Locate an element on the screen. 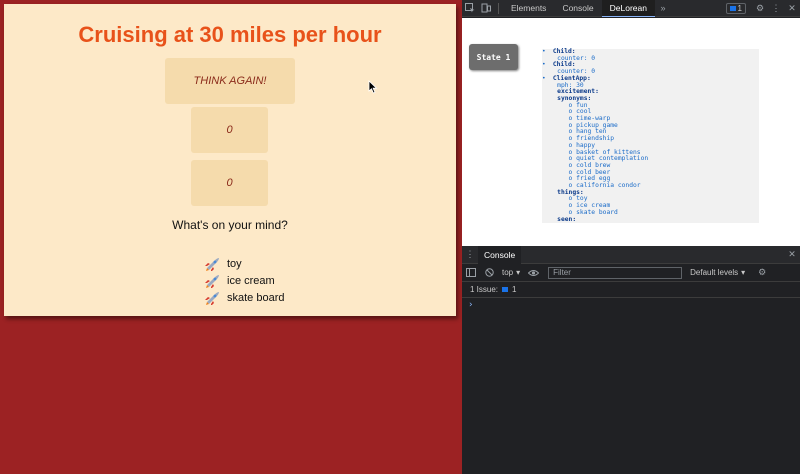 The width and height of the screenshot is (800, 474). divider is located at coordinates (498, 8).